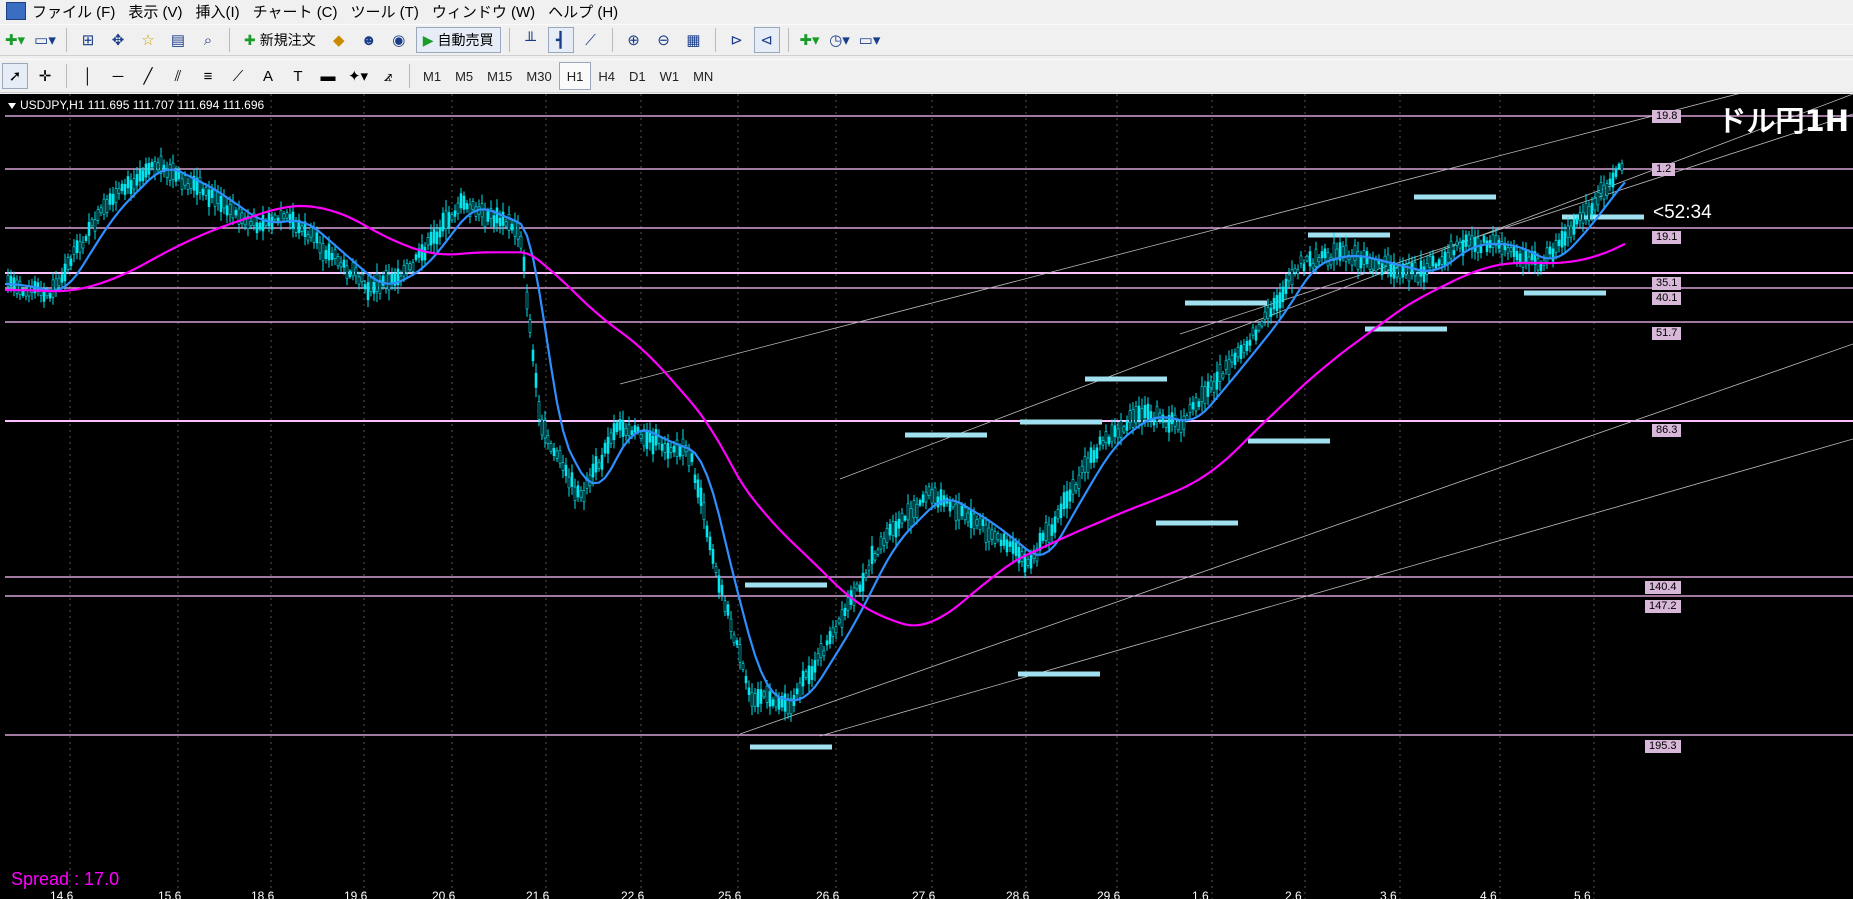  What do you see at coordinates (298, 76) in the screenshot?
I see `text-label-icon: T` at bounding box center [298, 76].